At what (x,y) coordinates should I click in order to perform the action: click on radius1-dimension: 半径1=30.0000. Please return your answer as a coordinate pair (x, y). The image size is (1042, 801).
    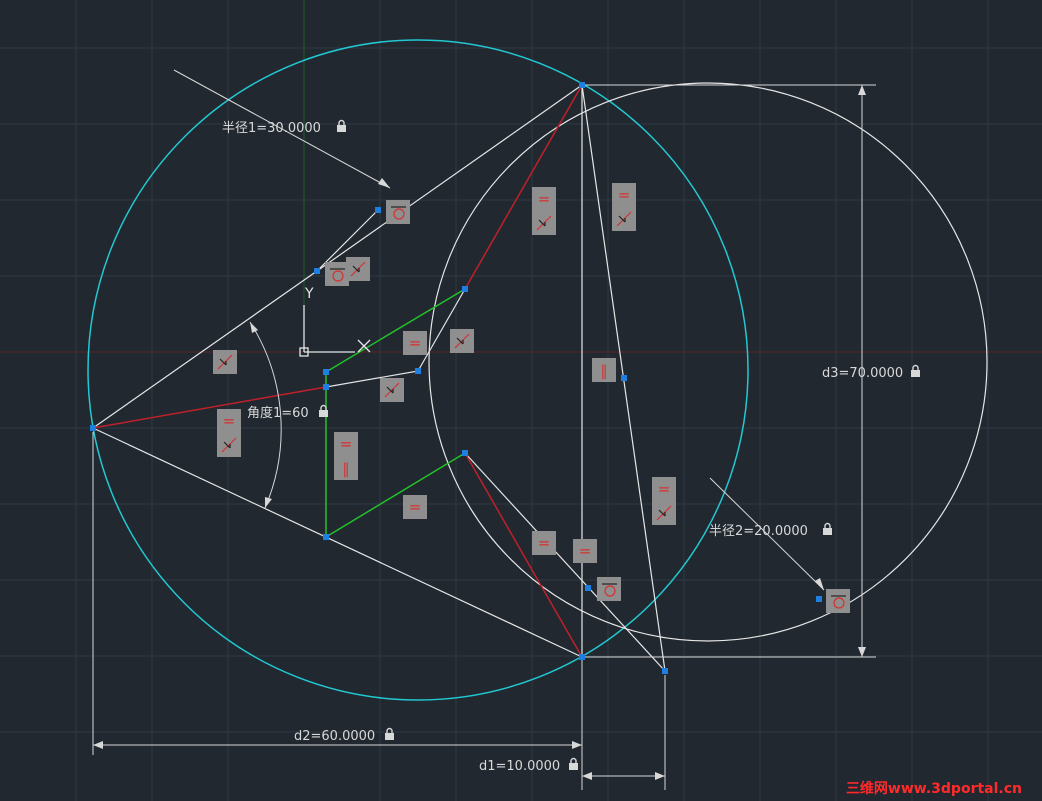
    Looking at the image, I should click on (271, 128).